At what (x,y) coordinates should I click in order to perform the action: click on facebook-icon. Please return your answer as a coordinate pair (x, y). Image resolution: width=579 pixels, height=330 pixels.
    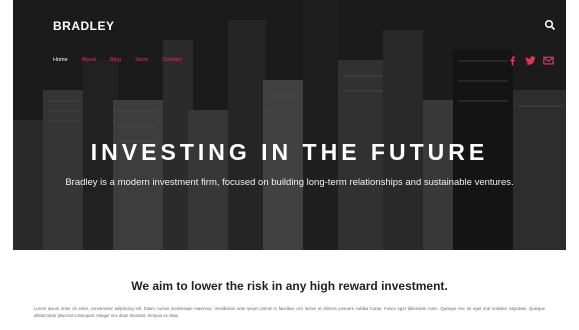
    Looking at the image, I should click on (512, 59).